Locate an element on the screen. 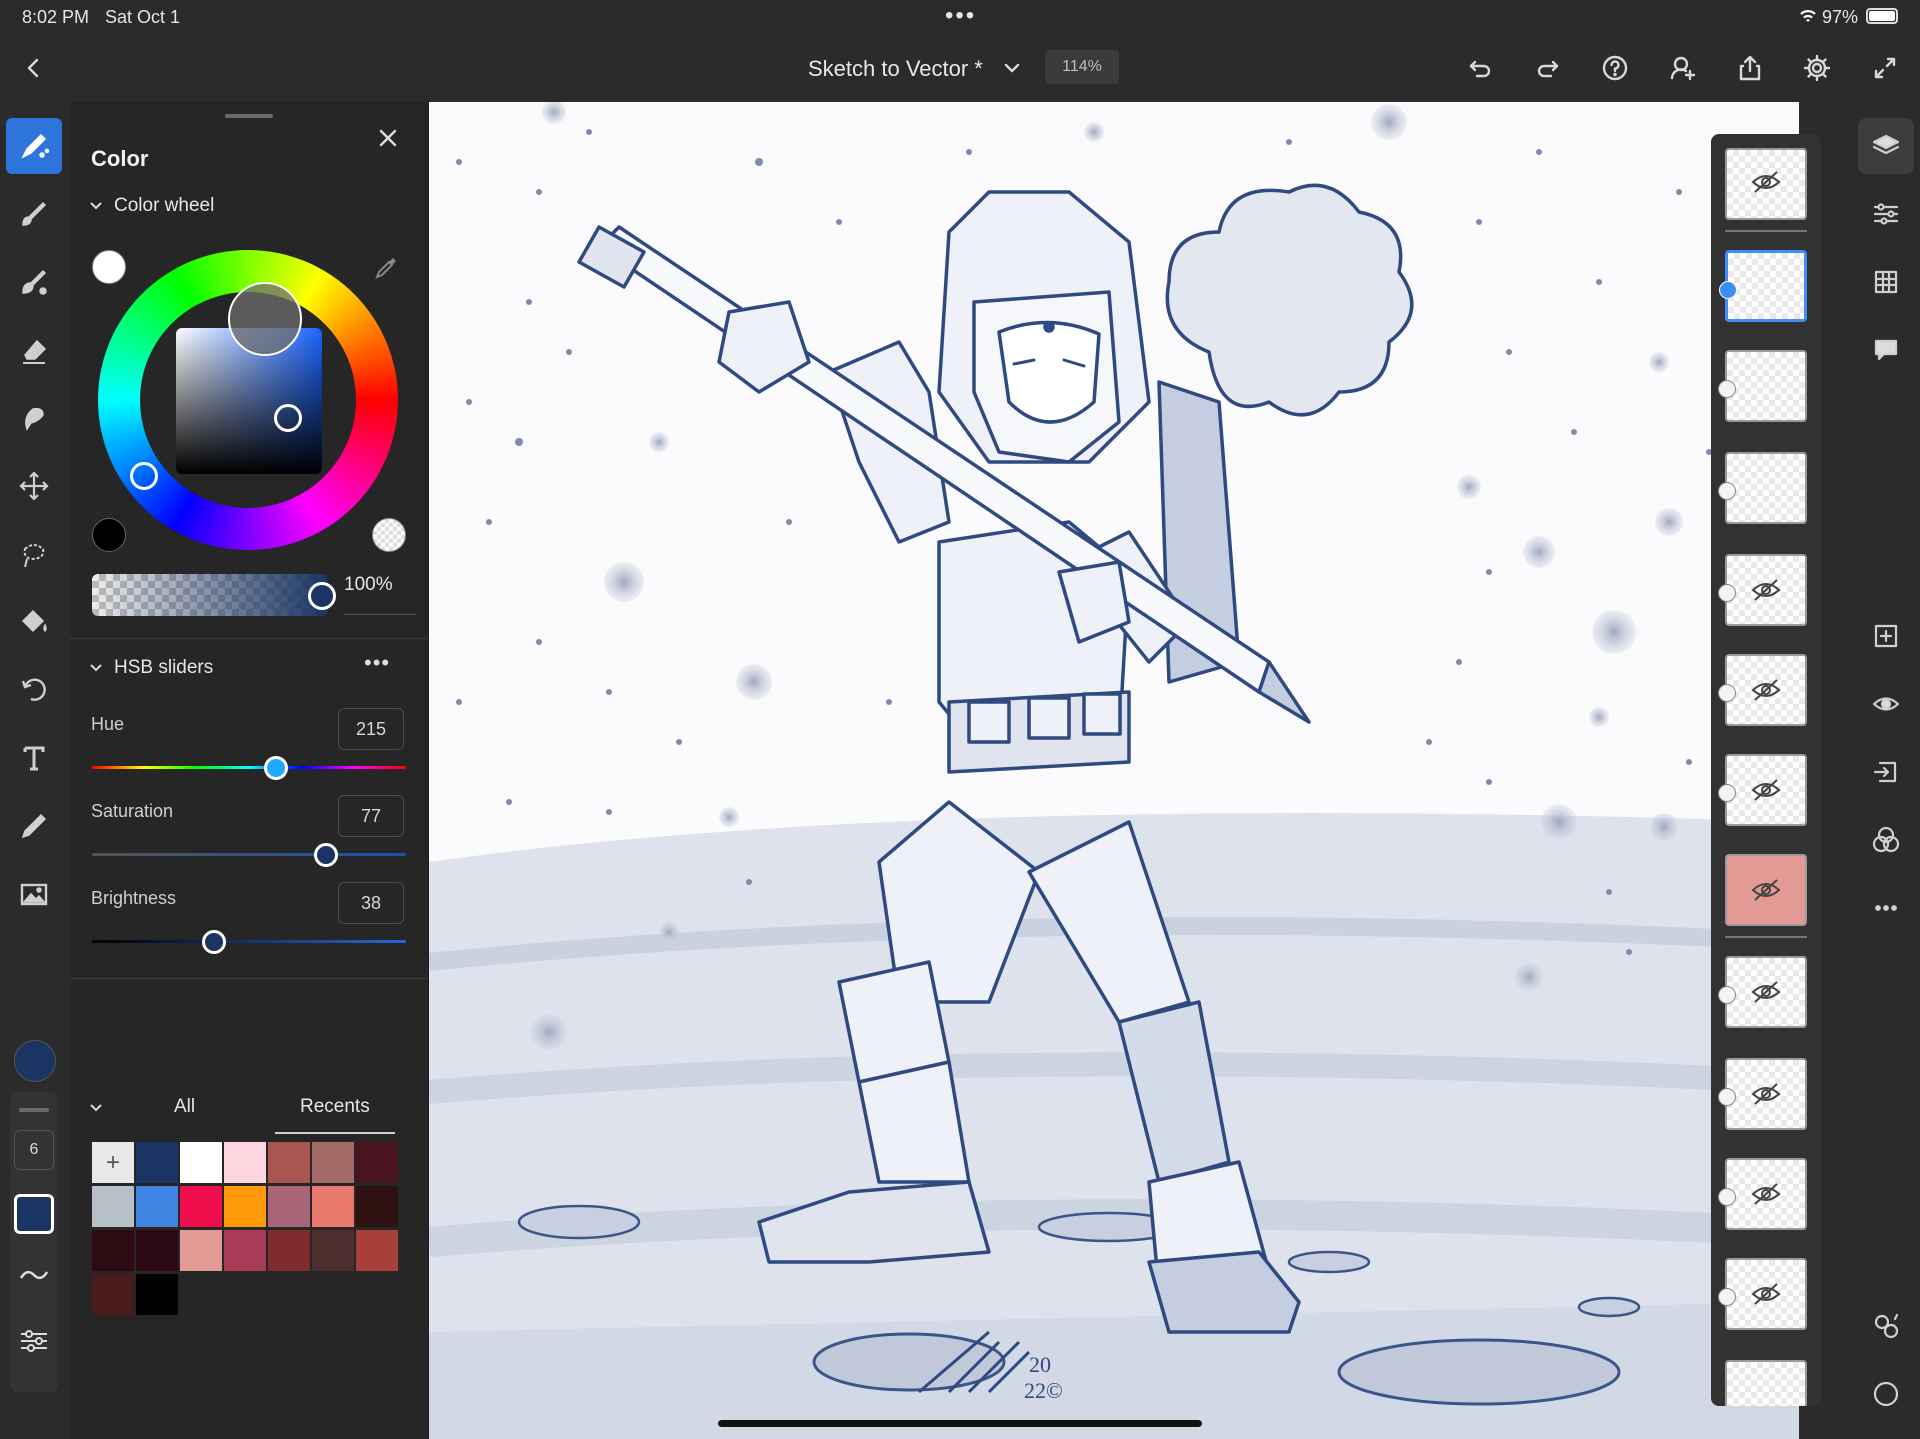 This screenshot has width=1920, height=1439. transparent-swatch is located at coordinates (389, 535).